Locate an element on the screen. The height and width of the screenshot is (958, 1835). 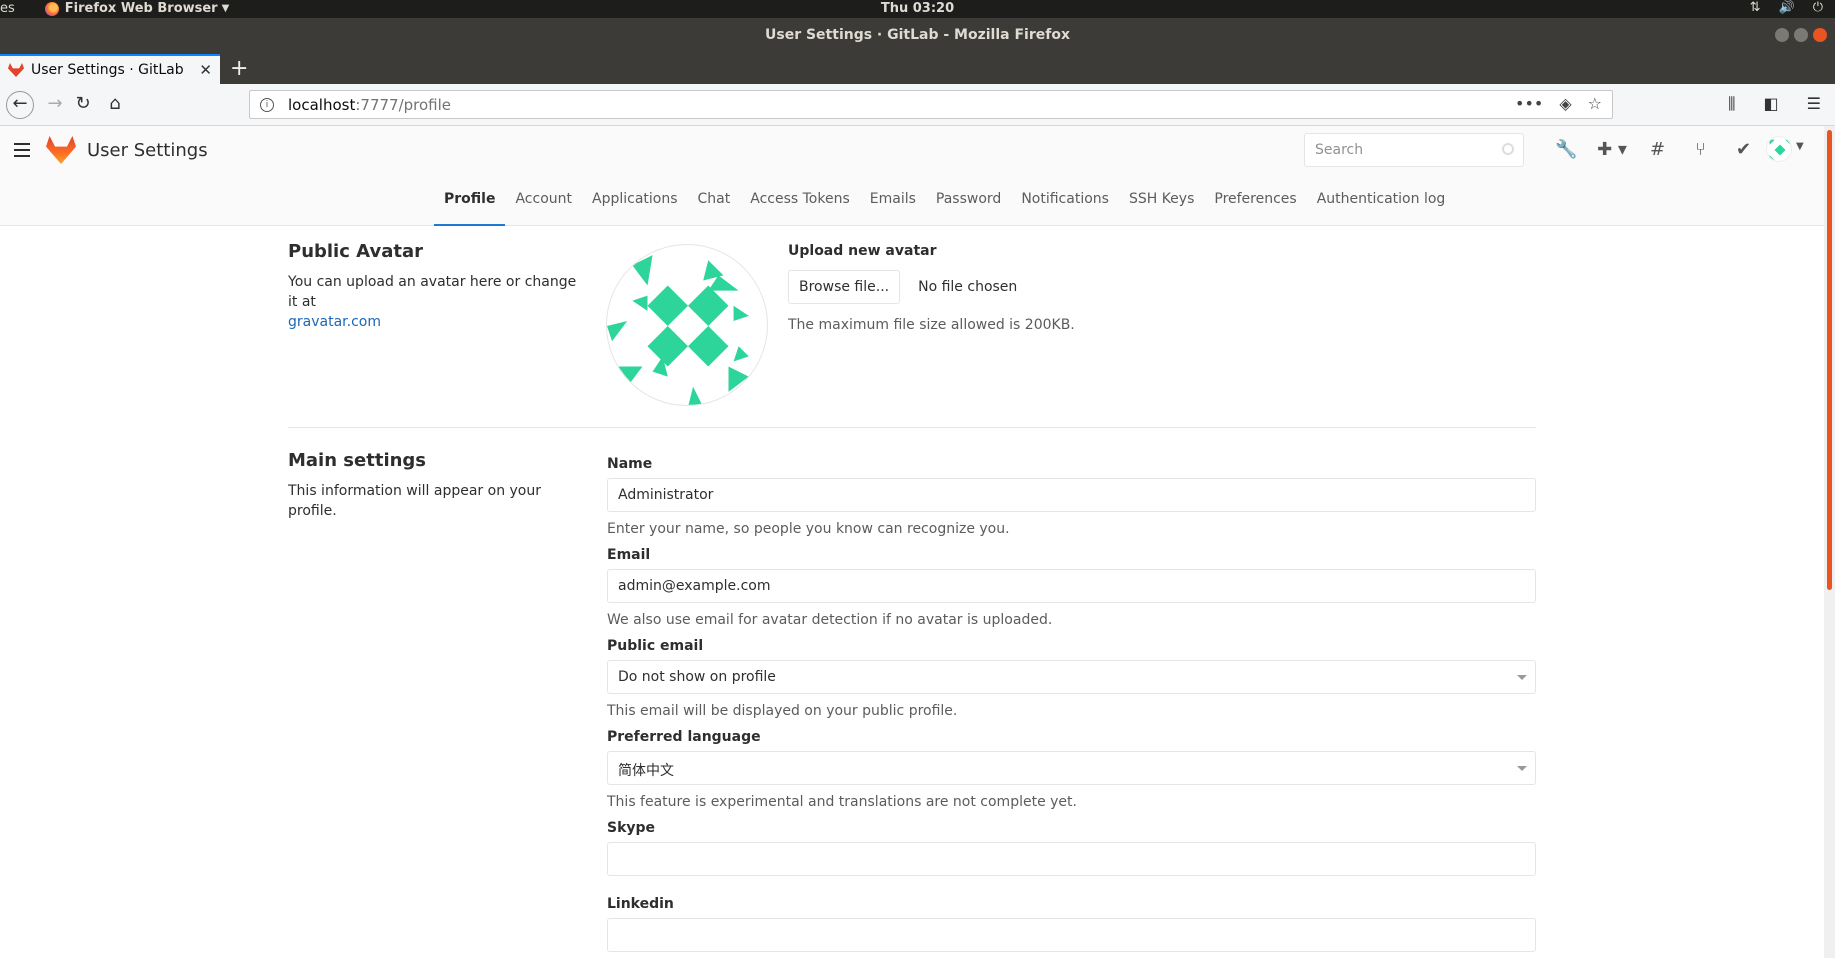
power-icon: ⏻ is located at coordinates (1818, 7).